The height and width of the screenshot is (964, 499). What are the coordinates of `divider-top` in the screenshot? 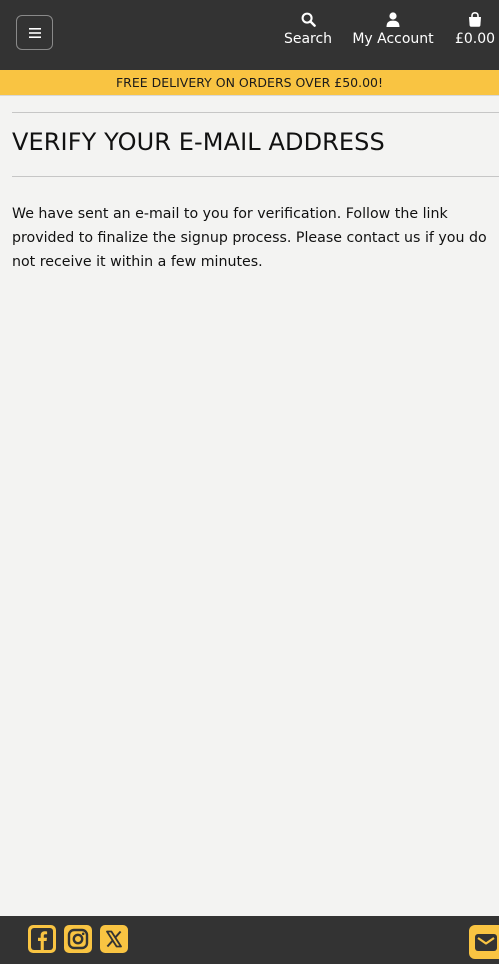 It's located at (255, 112).